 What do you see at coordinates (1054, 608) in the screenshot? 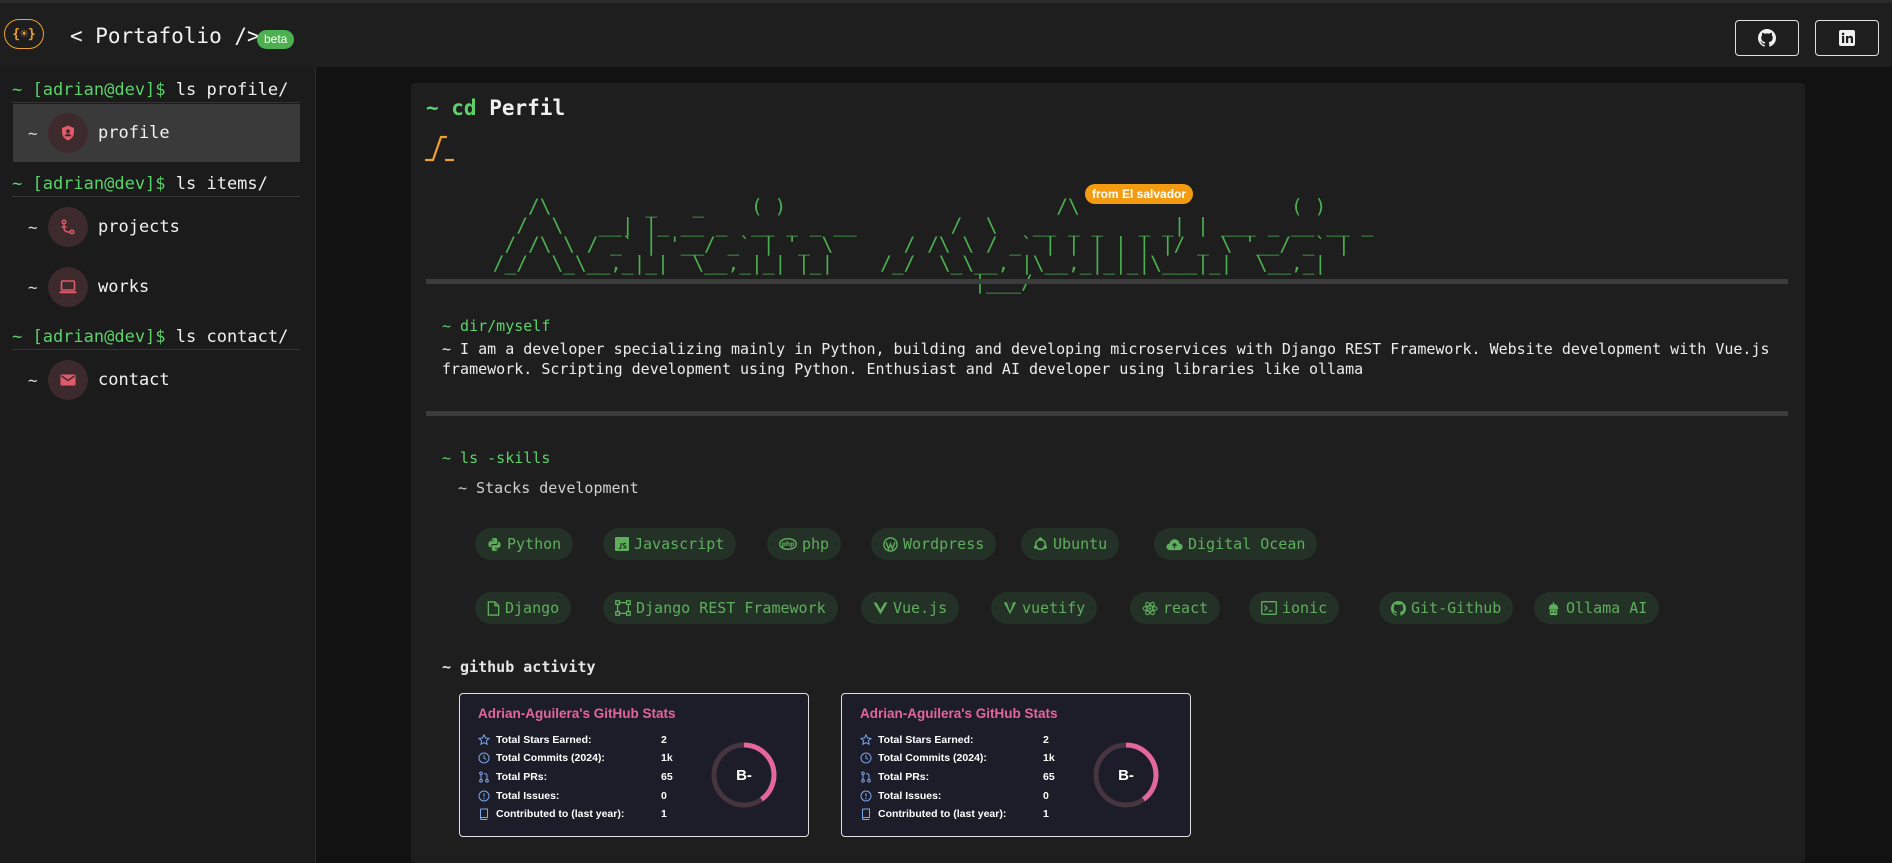
I see `skill-label: vuetify` at bounding box center [1054, 608].